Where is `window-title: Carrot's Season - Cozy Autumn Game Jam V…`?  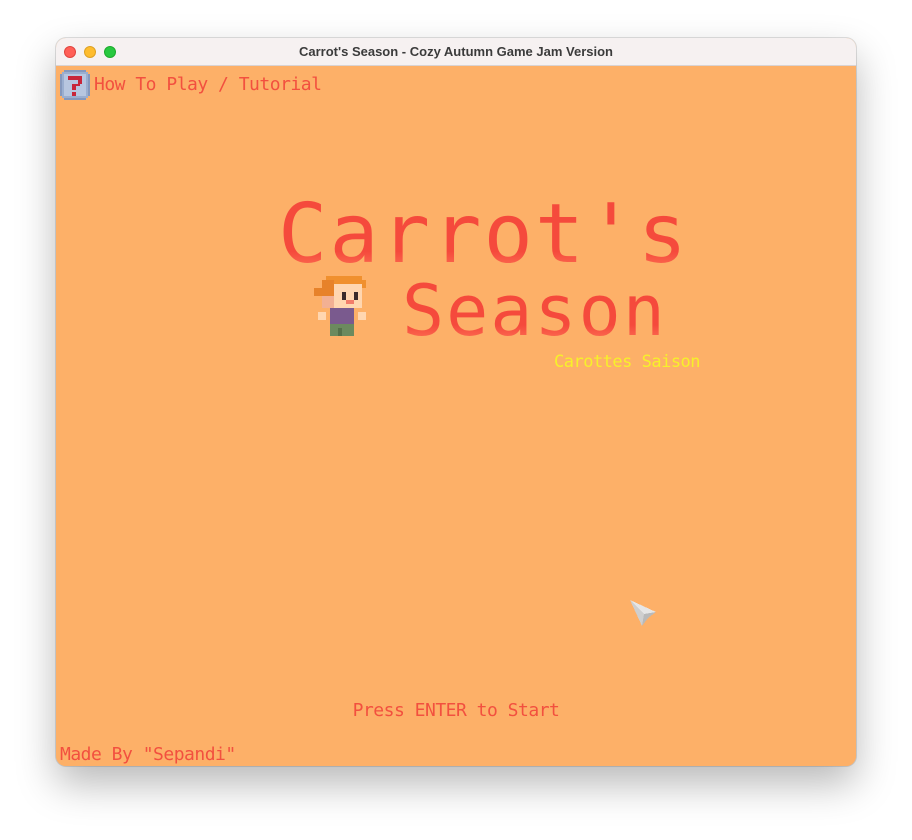 window-title: Carrot's Season - Cozy Autumn Game Jam V… is located at coordinates (456, 51).